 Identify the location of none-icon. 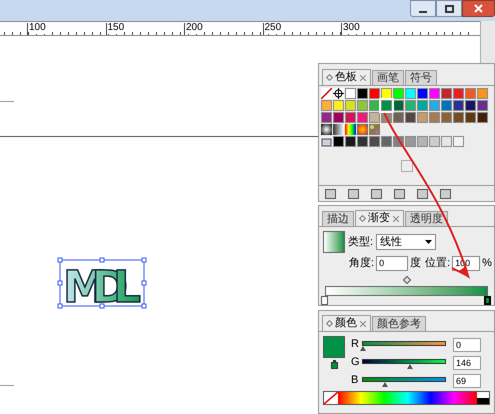
(331, 398).